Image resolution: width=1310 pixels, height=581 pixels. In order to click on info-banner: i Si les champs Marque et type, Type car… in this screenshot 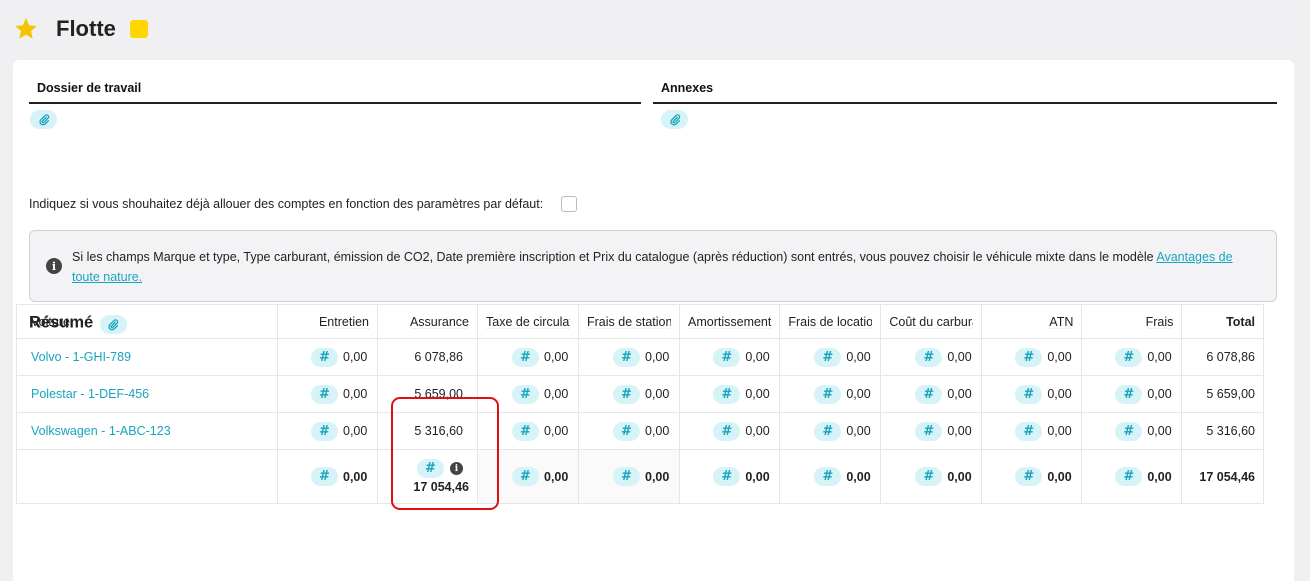, I will do `click(653, 266)`.